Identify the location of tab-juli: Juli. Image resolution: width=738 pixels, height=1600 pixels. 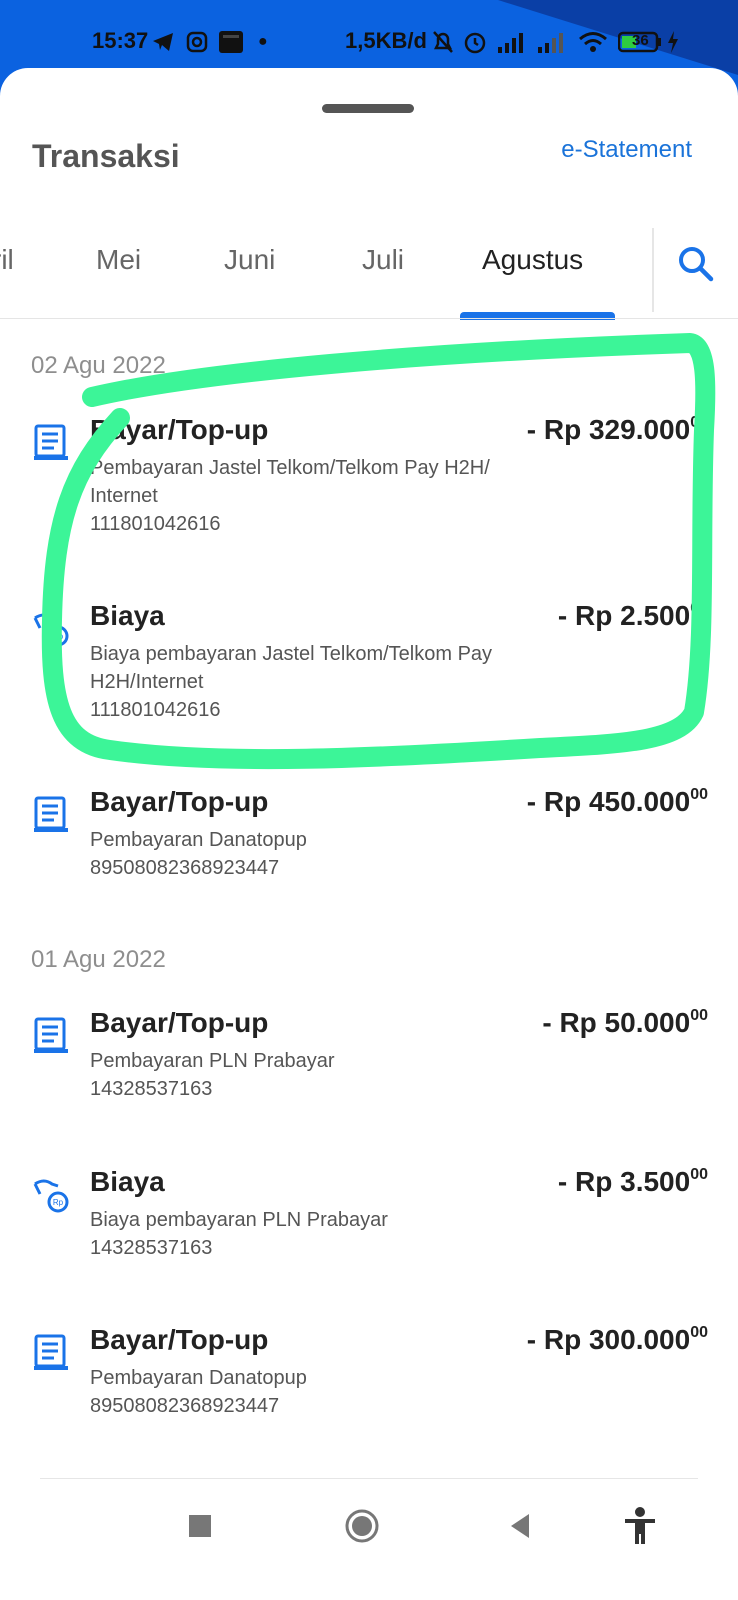
(383, 260).